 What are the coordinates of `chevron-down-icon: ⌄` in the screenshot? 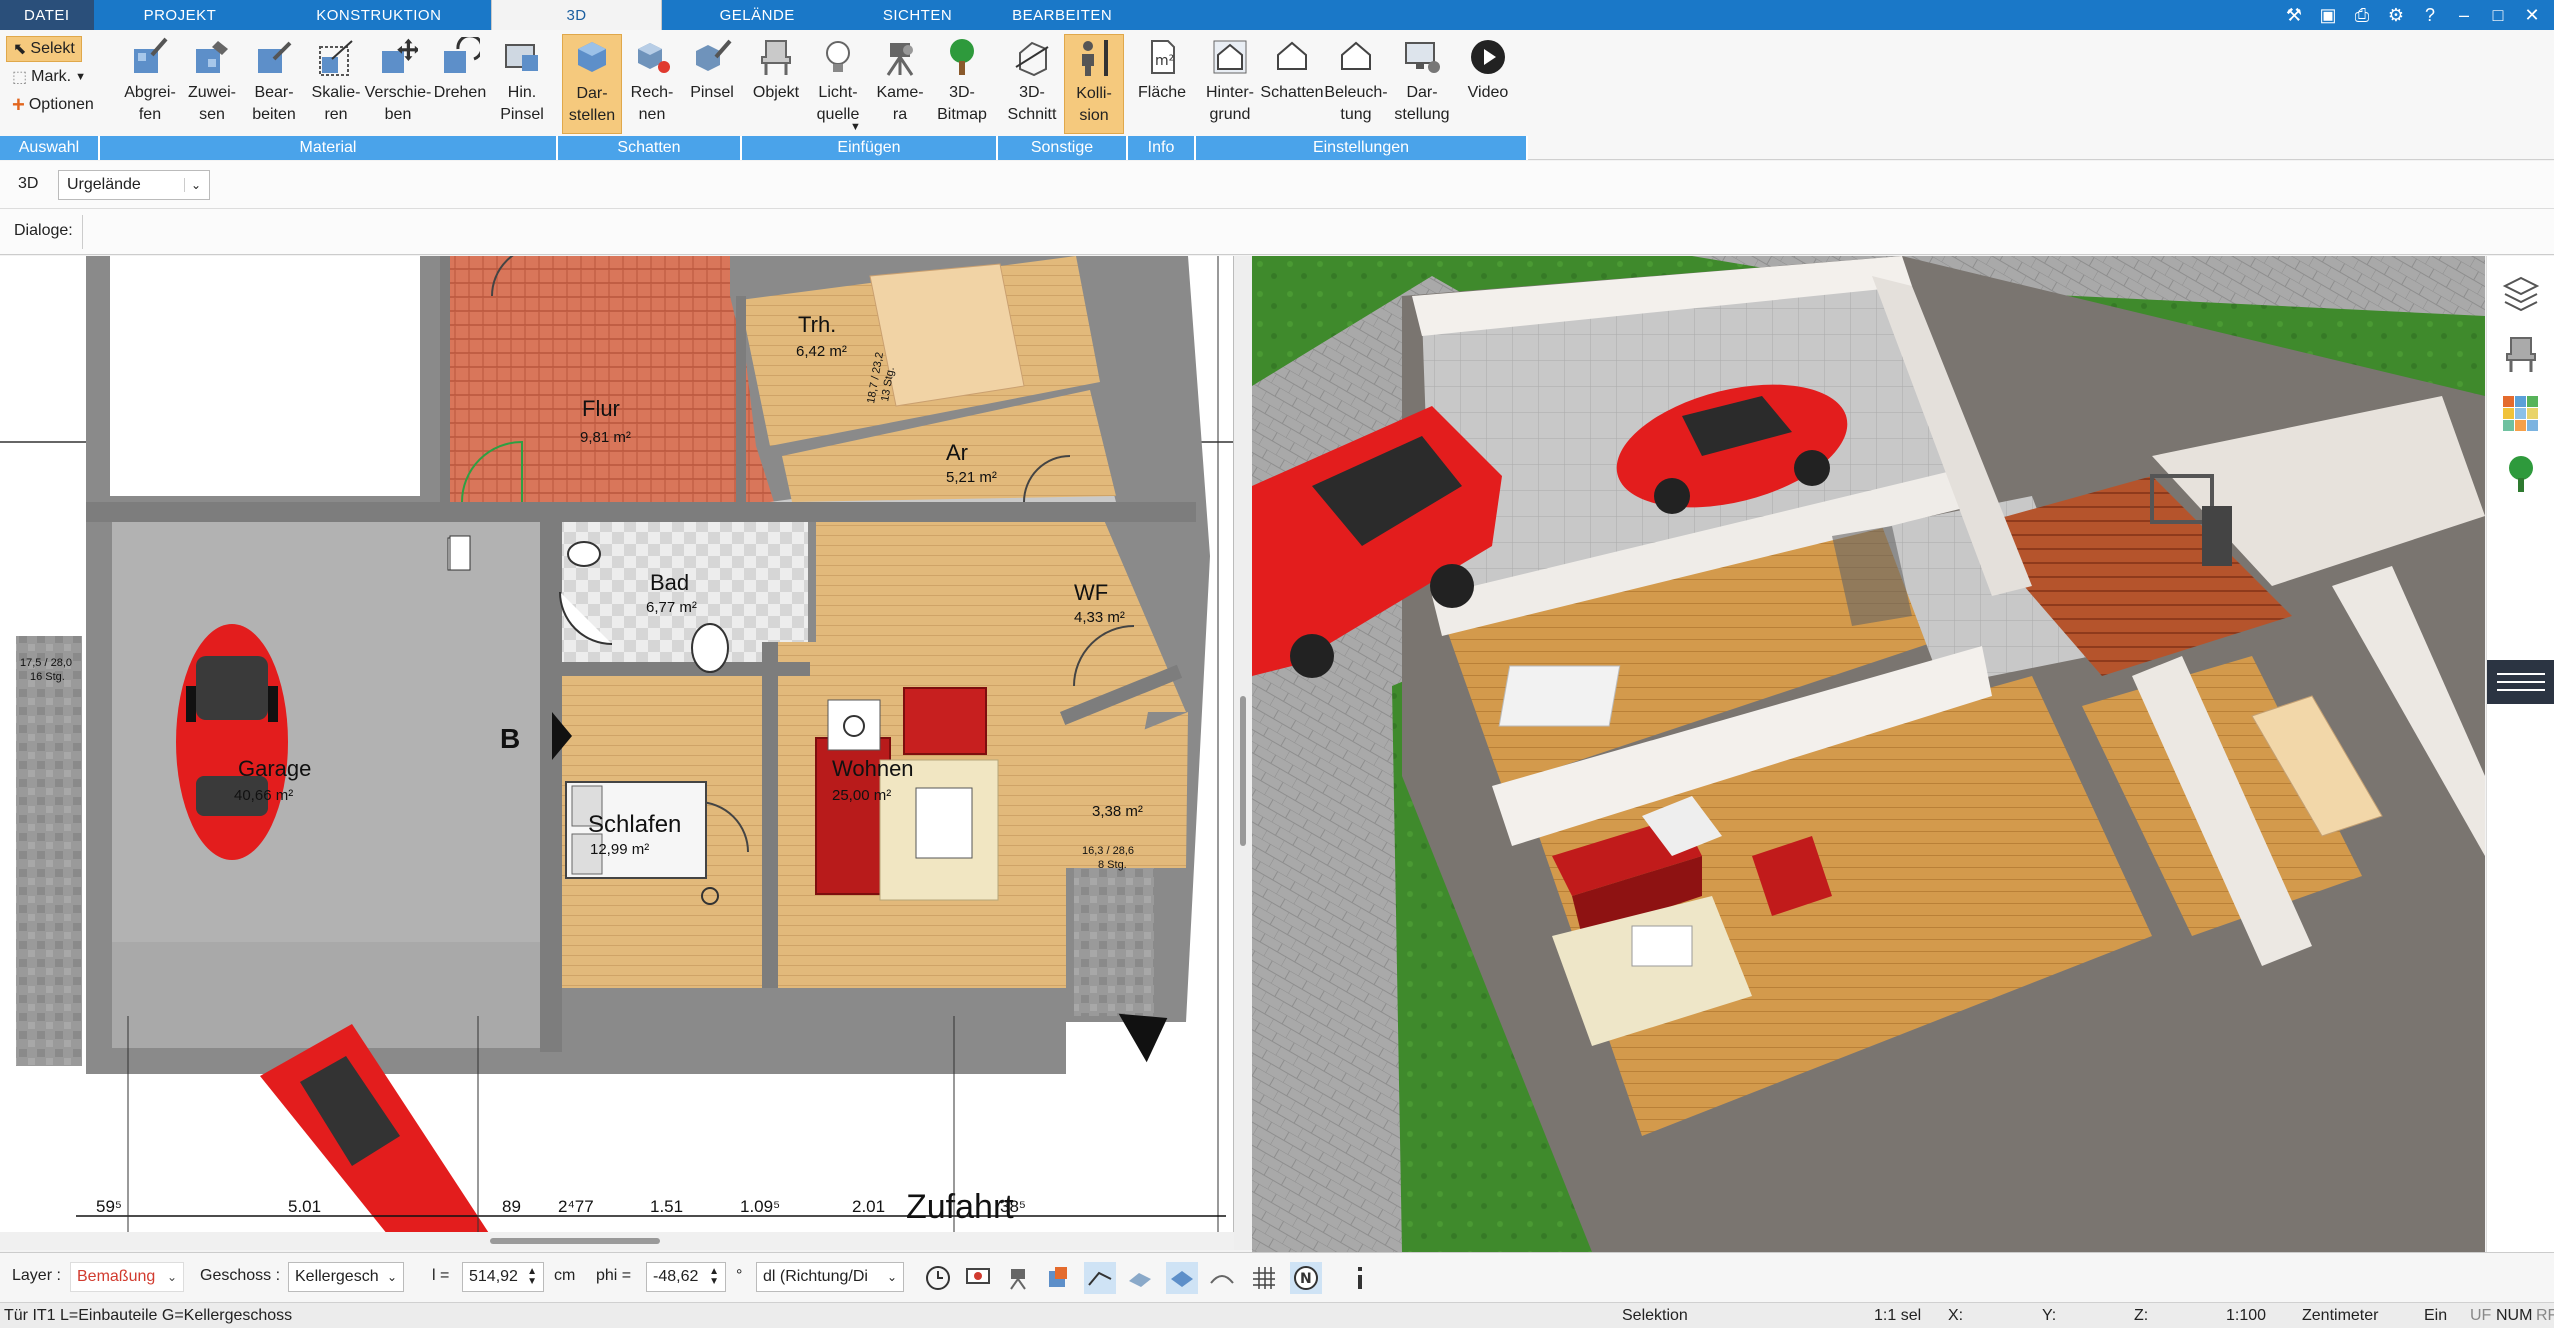 It's located at (391, 1277).